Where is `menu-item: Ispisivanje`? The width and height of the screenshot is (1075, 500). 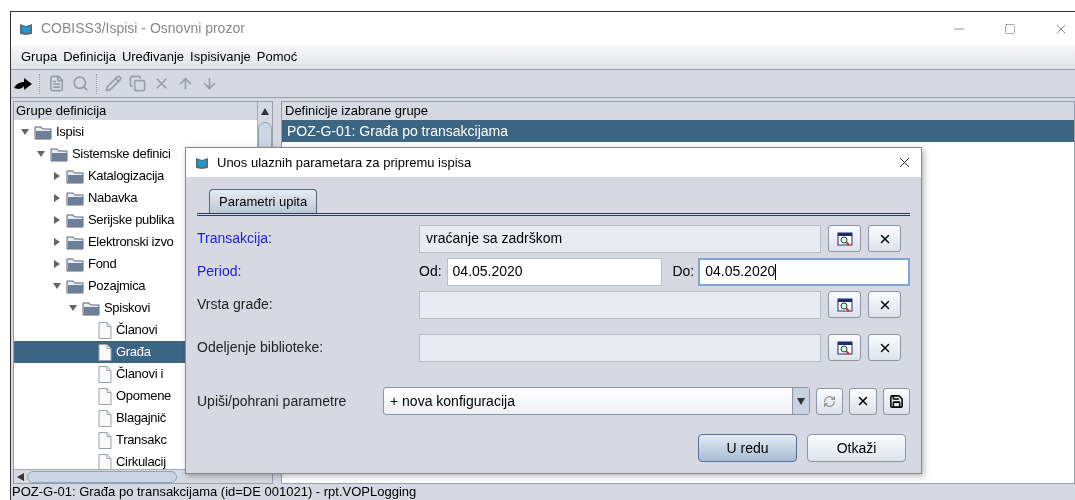
menu-item: Ispisivanje is located at coordinates (220, 57).